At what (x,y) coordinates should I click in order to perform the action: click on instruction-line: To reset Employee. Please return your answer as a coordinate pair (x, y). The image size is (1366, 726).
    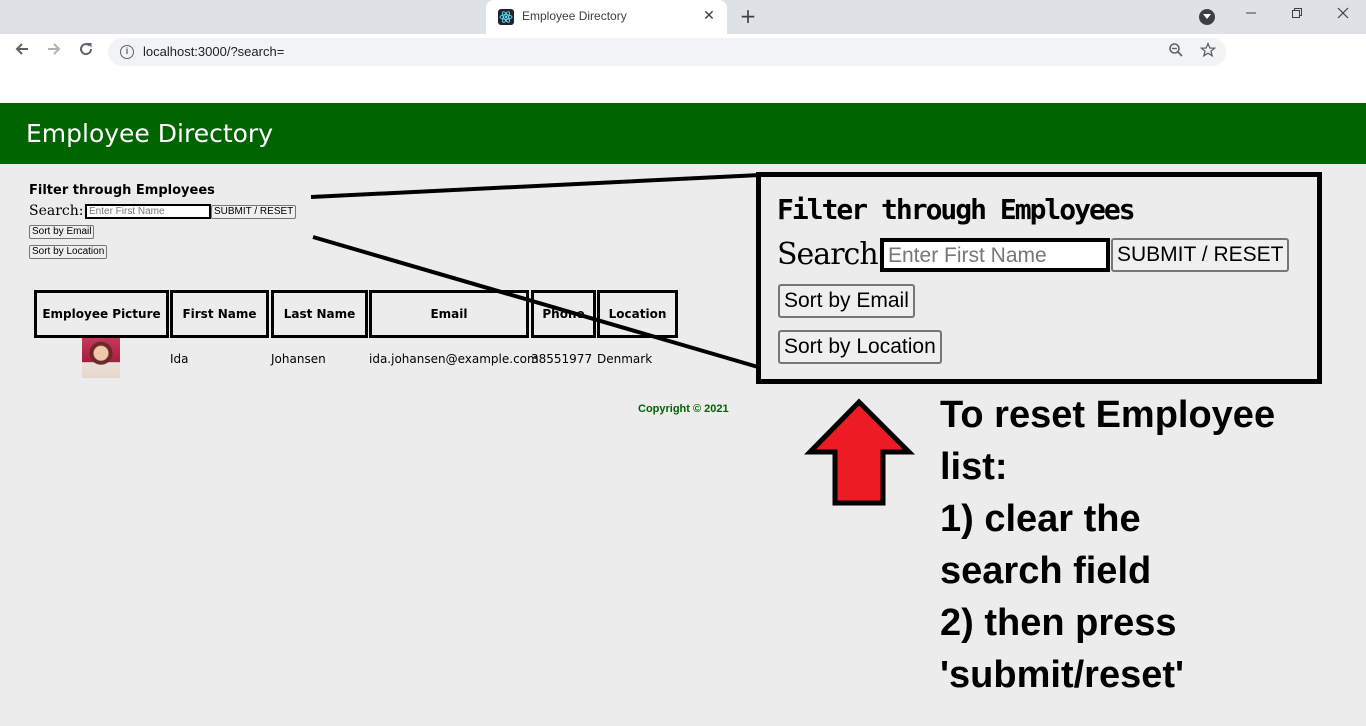
    Looking at the image, I should click on (1108, 415).